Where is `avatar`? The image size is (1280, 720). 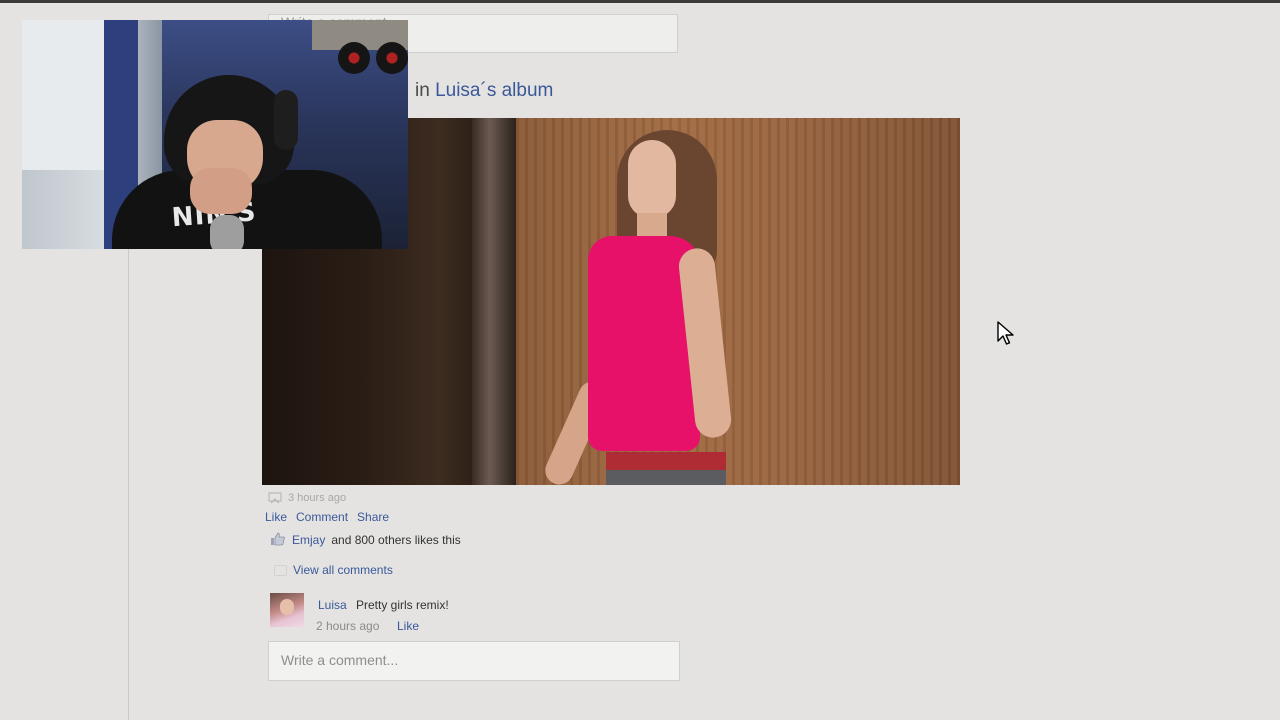 avatar is located at coordinates (287, 610).